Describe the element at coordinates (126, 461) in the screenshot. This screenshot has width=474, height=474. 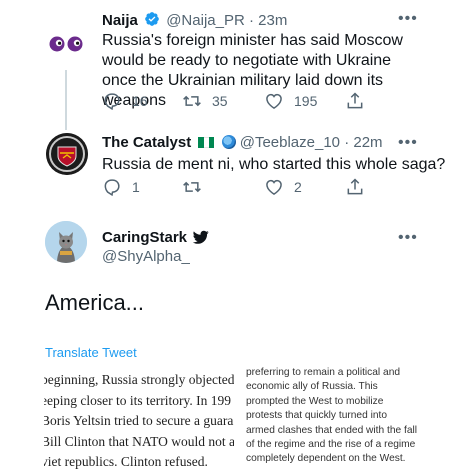
I see `scan-line: viet republics. Clinton refused.` at that location.